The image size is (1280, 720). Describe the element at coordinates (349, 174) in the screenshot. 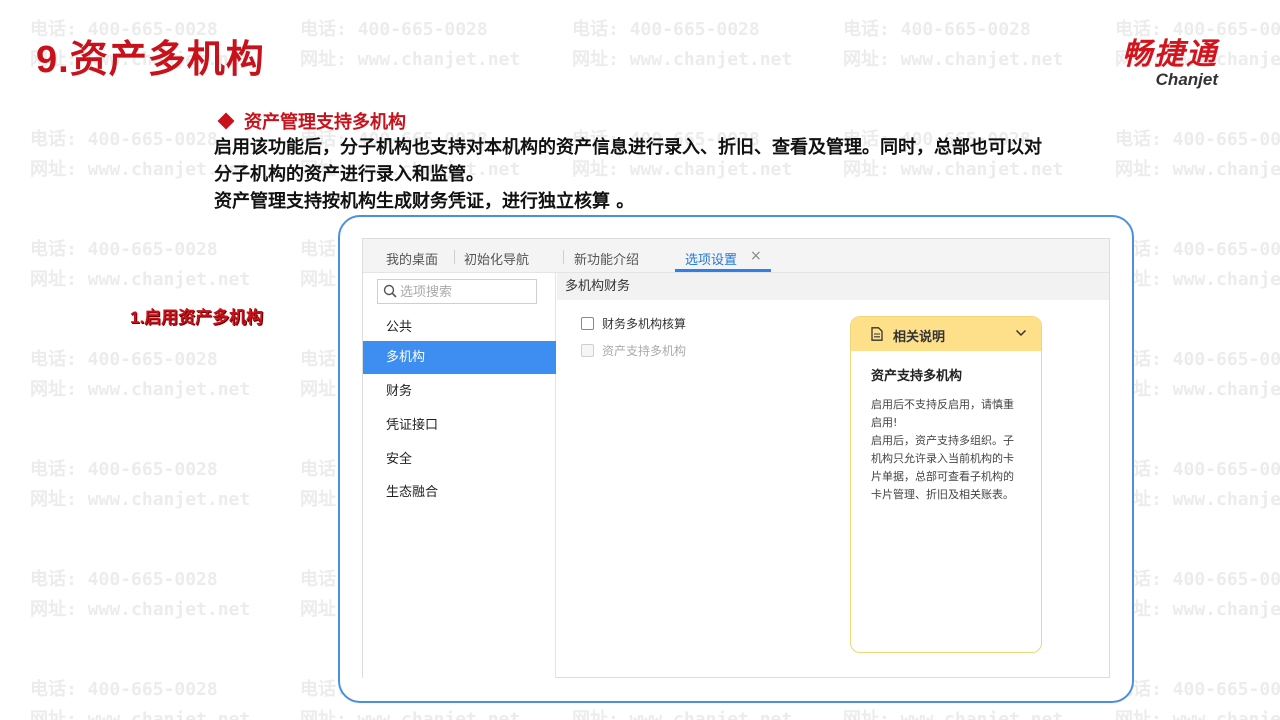

I see `description-line-2: 分子机构的资产进行录入和监管。` at that location.